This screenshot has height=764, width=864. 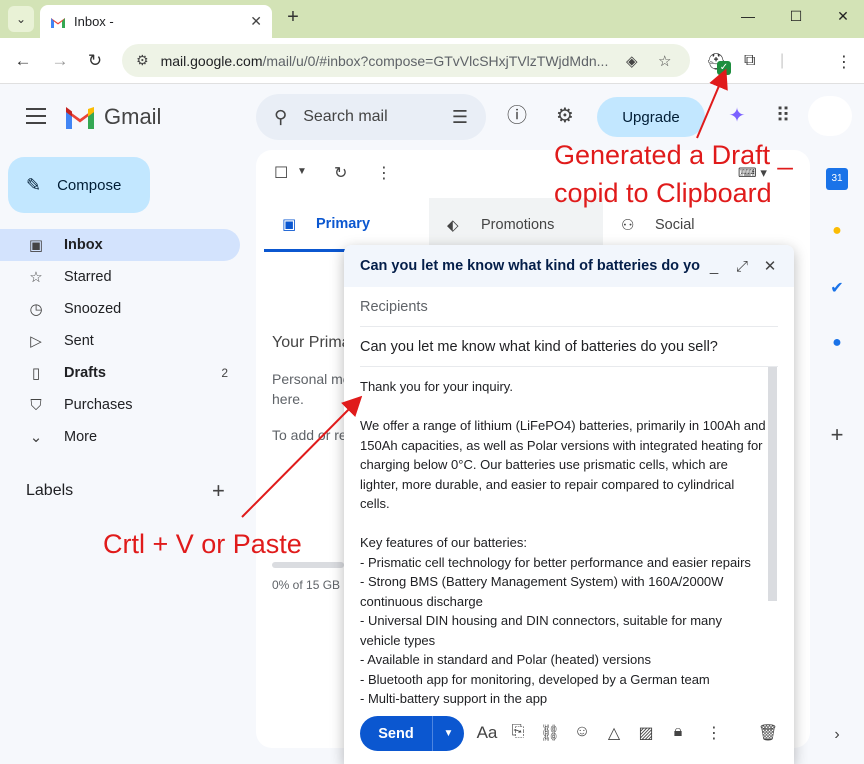 I want to click on schedule-send-chevron-icon: ▼, so click(x=448, y=733).